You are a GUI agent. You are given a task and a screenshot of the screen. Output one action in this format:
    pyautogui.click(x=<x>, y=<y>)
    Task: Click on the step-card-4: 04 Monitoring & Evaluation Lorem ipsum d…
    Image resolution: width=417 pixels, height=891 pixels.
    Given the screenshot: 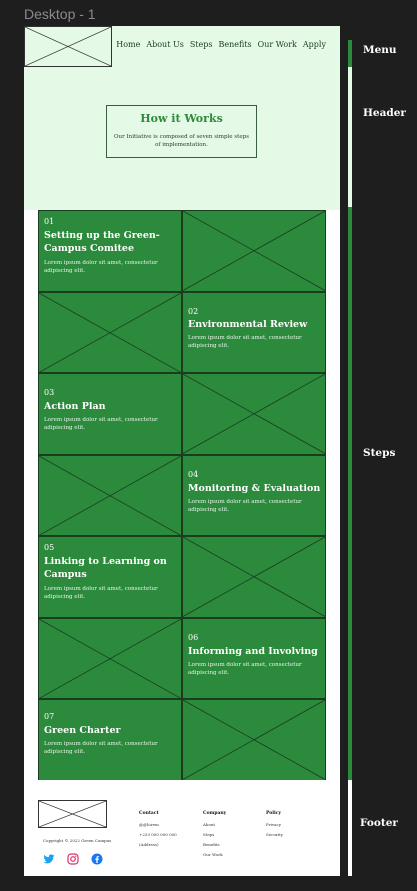 What is the action you would take?
    pyautogui.click(x=254, y=495)
    